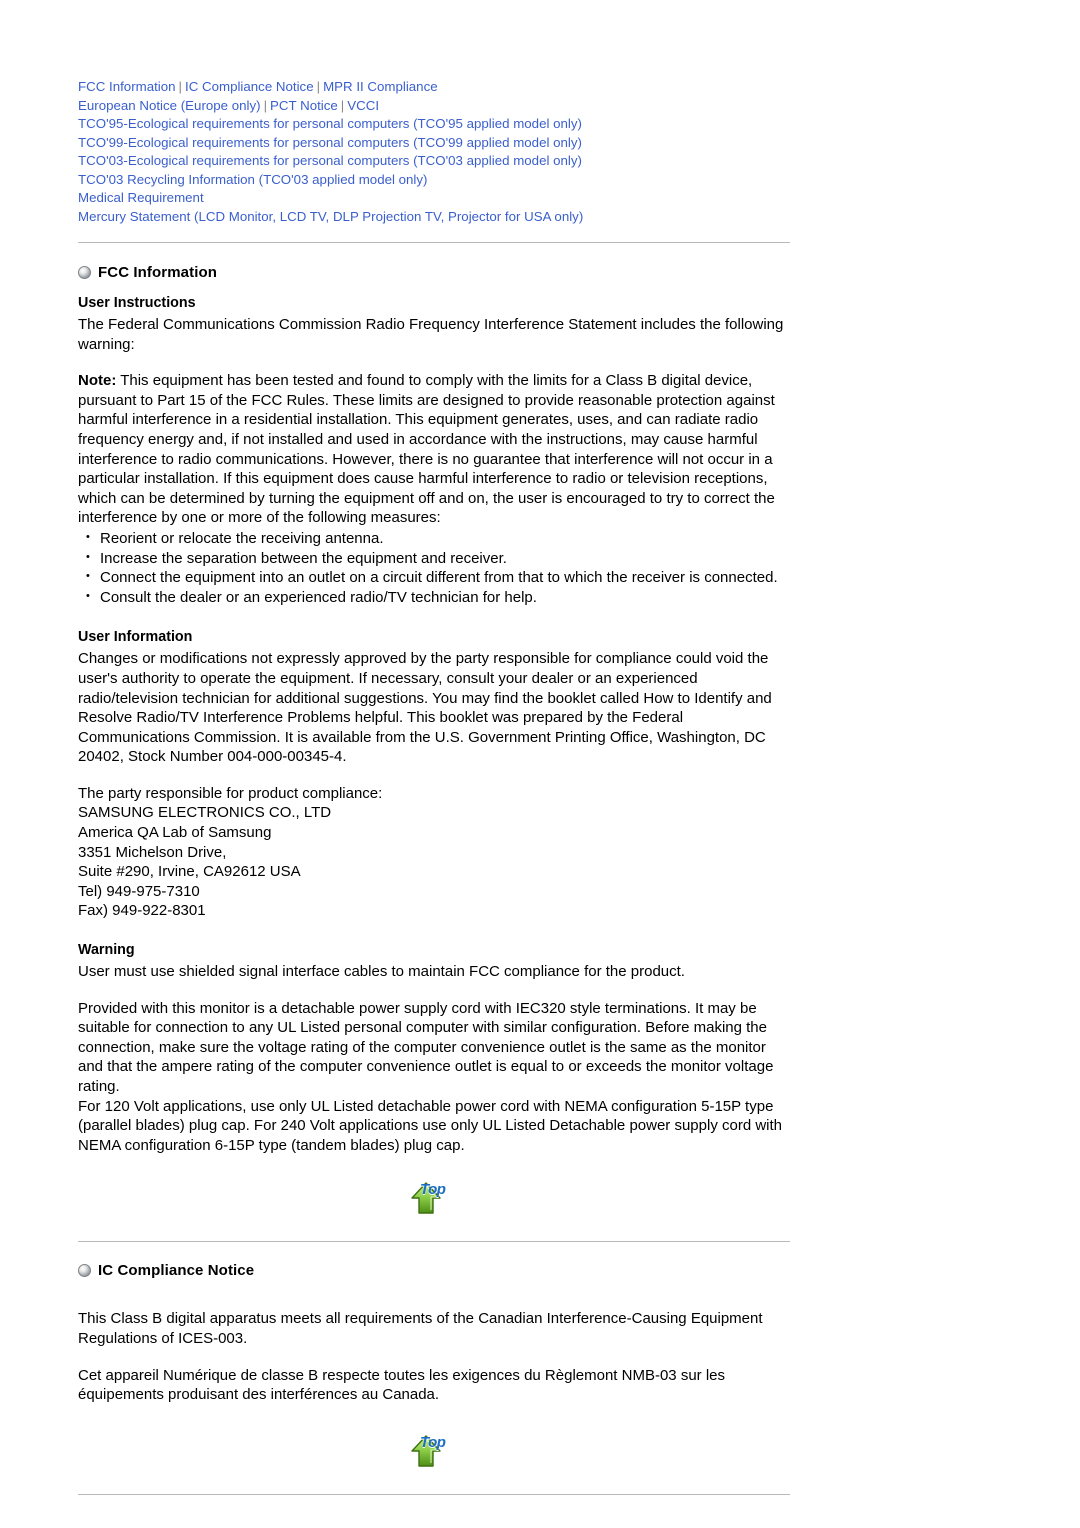 This screenshot has width=1080, height=1528. What do you see at coordinates (135, 637) in the screenshot?
I see `subheading-user-information: User Information` at bounding box center [135, 637].